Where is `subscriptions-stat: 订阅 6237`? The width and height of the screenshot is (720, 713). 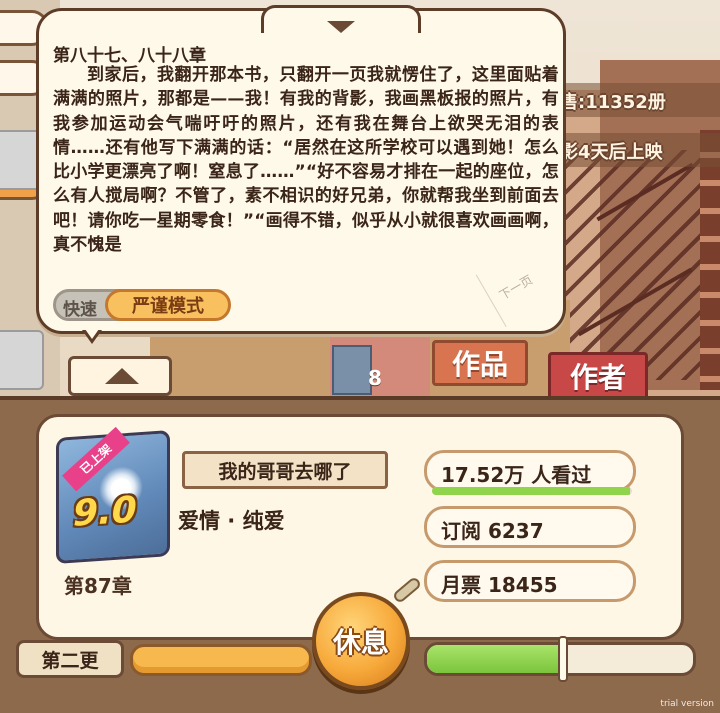
subscriptions-stat: 订阅 6237 is located at coordinates (530, 527).